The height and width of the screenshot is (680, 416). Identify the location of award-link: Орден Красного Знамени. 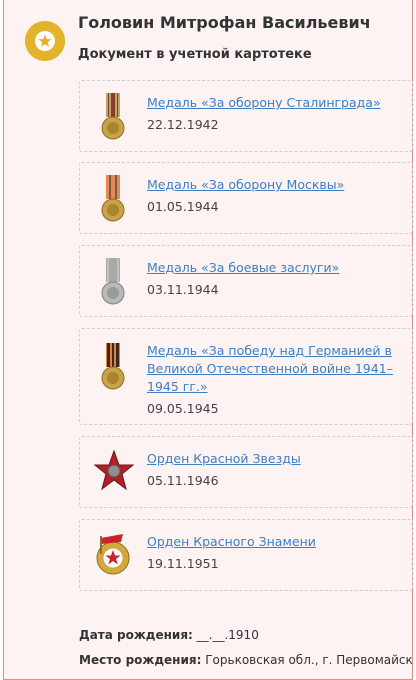
(276, 542).